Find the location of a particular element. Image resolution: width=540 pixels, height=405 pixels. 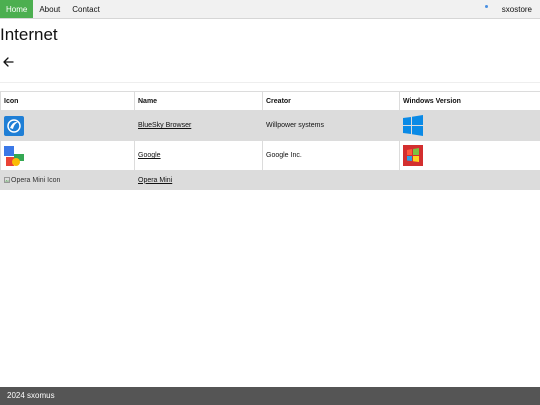

creator-cell: Willpower systems is located at coordinates (331, 125).